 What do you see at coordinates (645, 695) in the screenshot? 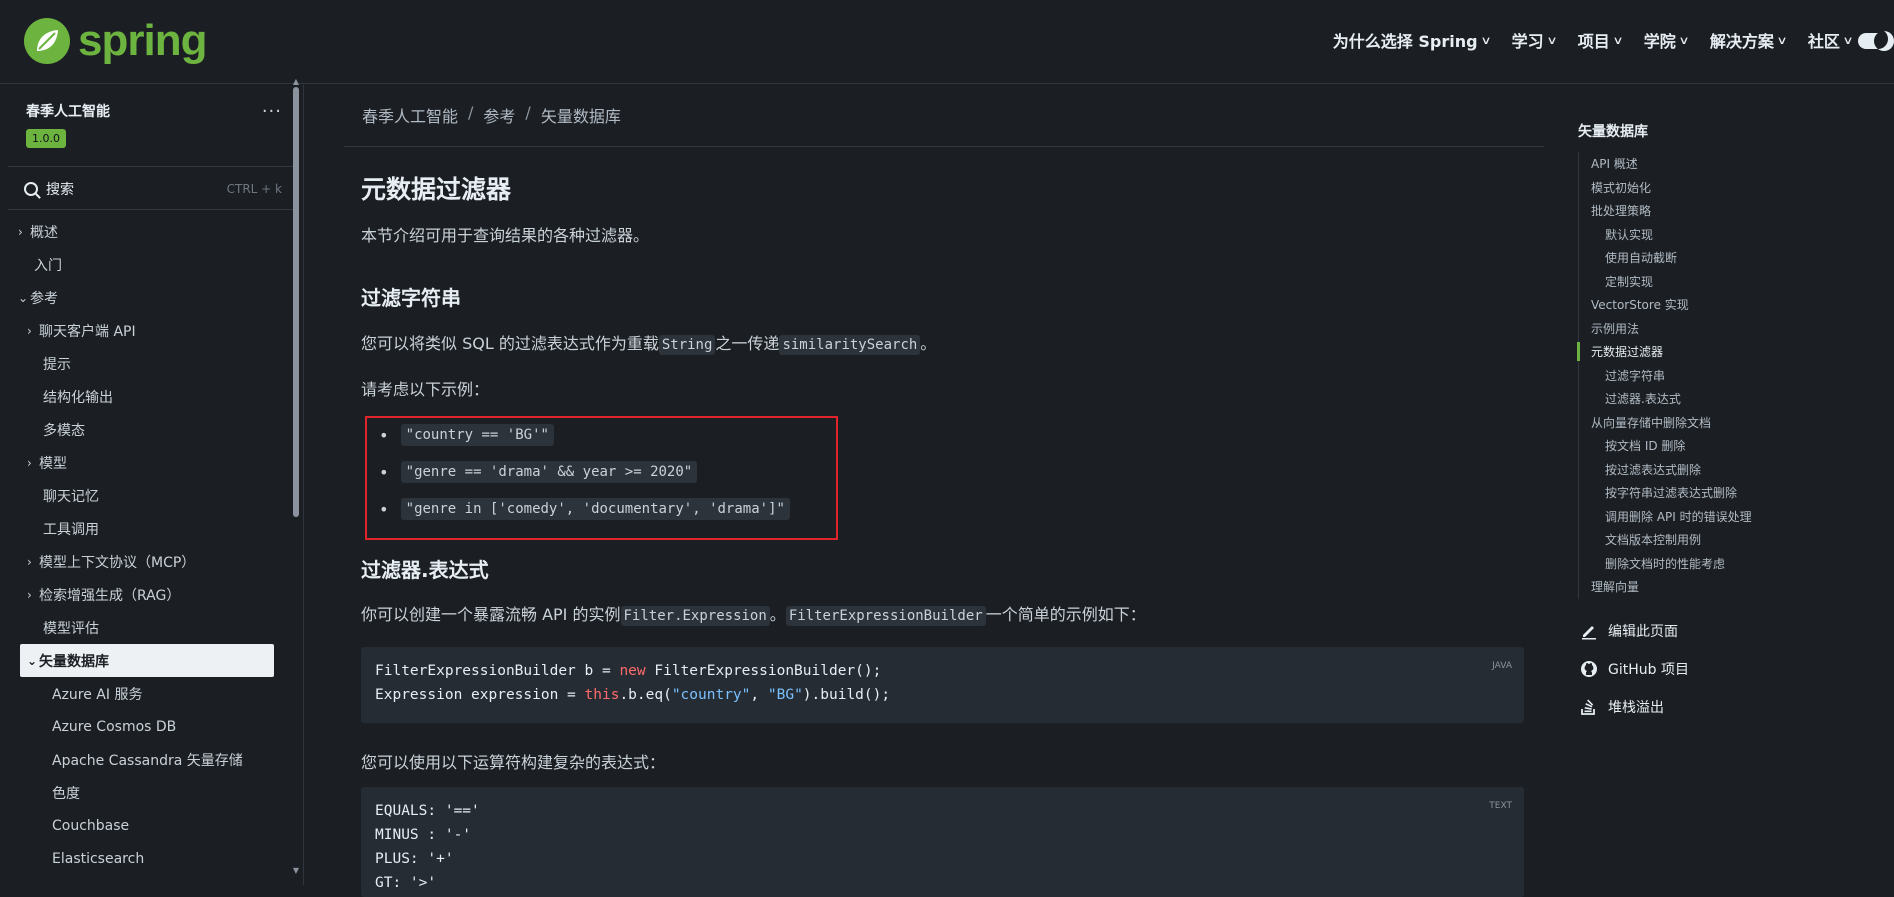
I see `code-token: .b.eq(` at bounding box center [645, 695].